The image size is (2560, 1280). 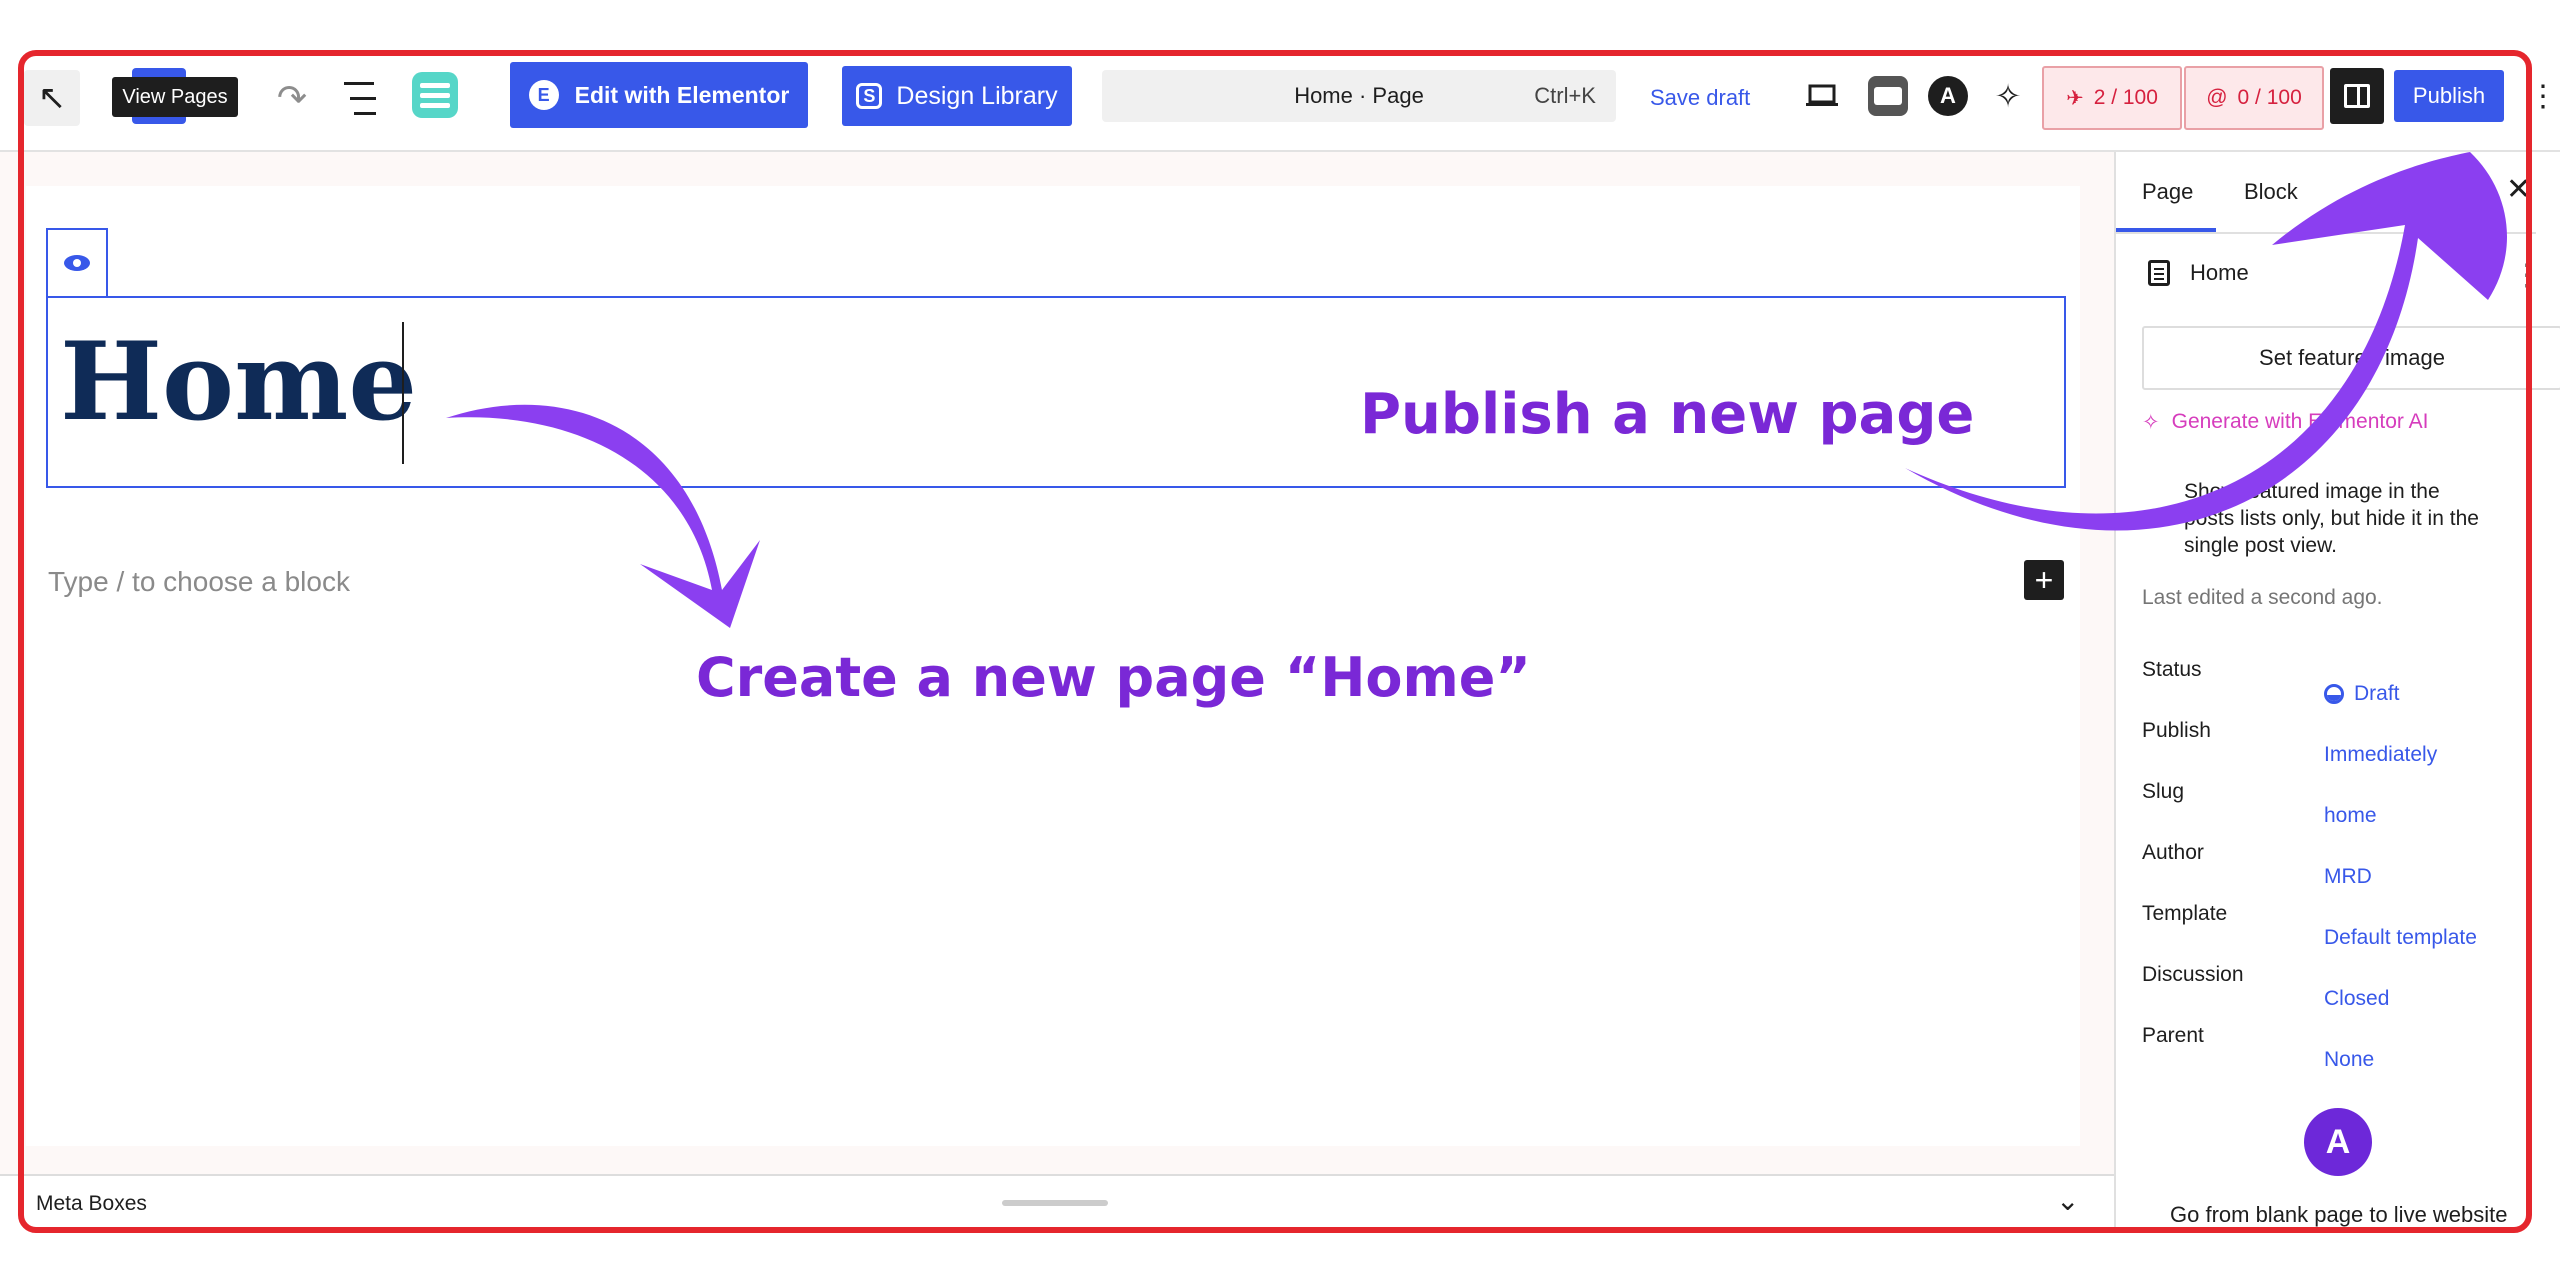 What do you see at coordinates (2185, 913) in the screenshot?
I see `meta-label: Template` at bounding box center [2185, 913].